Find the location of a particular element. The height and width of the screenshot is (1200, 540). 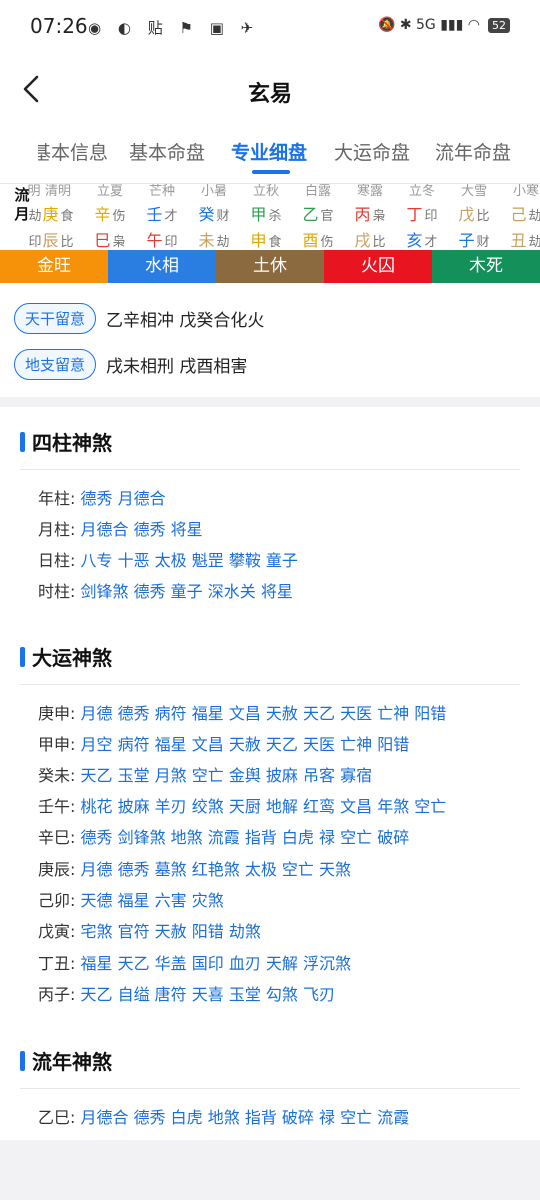

dizhi-cell: 巳枭 is located at coordinates (110, 239).